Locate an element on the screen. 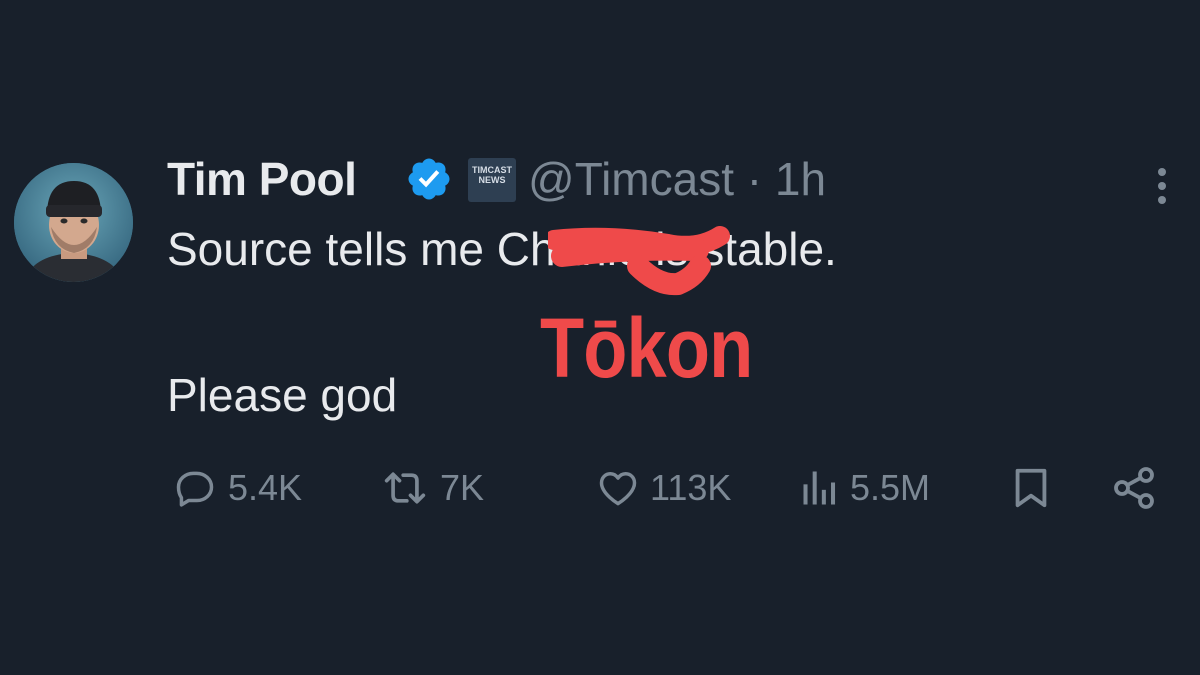 The image size is (1200, 675). like-button: 113K is located at coordinates (662, 488).